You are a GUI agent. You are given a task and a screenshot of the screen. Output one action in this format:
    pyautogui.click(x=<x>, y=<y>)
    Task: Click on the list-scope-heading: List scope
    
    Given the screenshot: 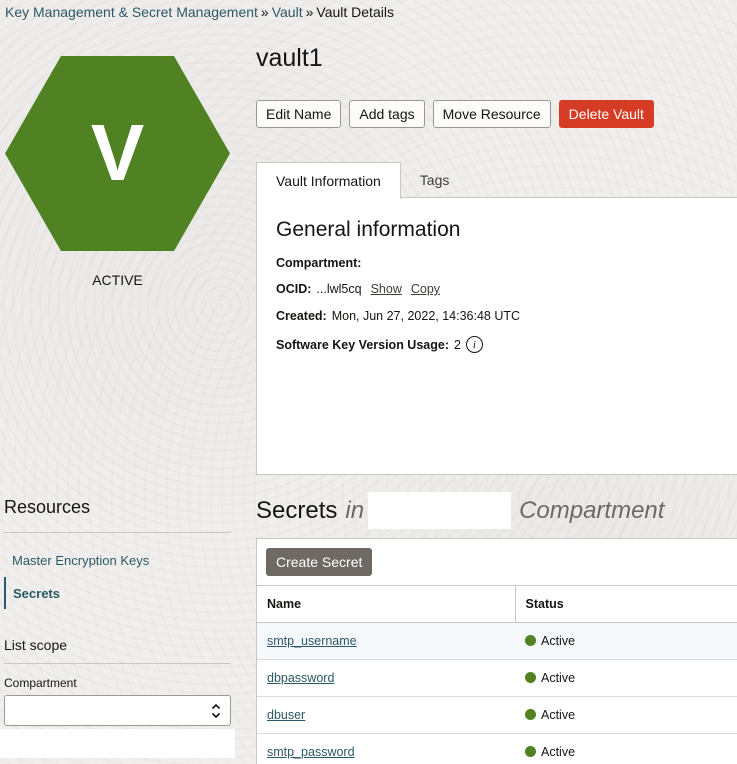 What is the action you would take?
    pyautogui.click(x=36, y=645)
    